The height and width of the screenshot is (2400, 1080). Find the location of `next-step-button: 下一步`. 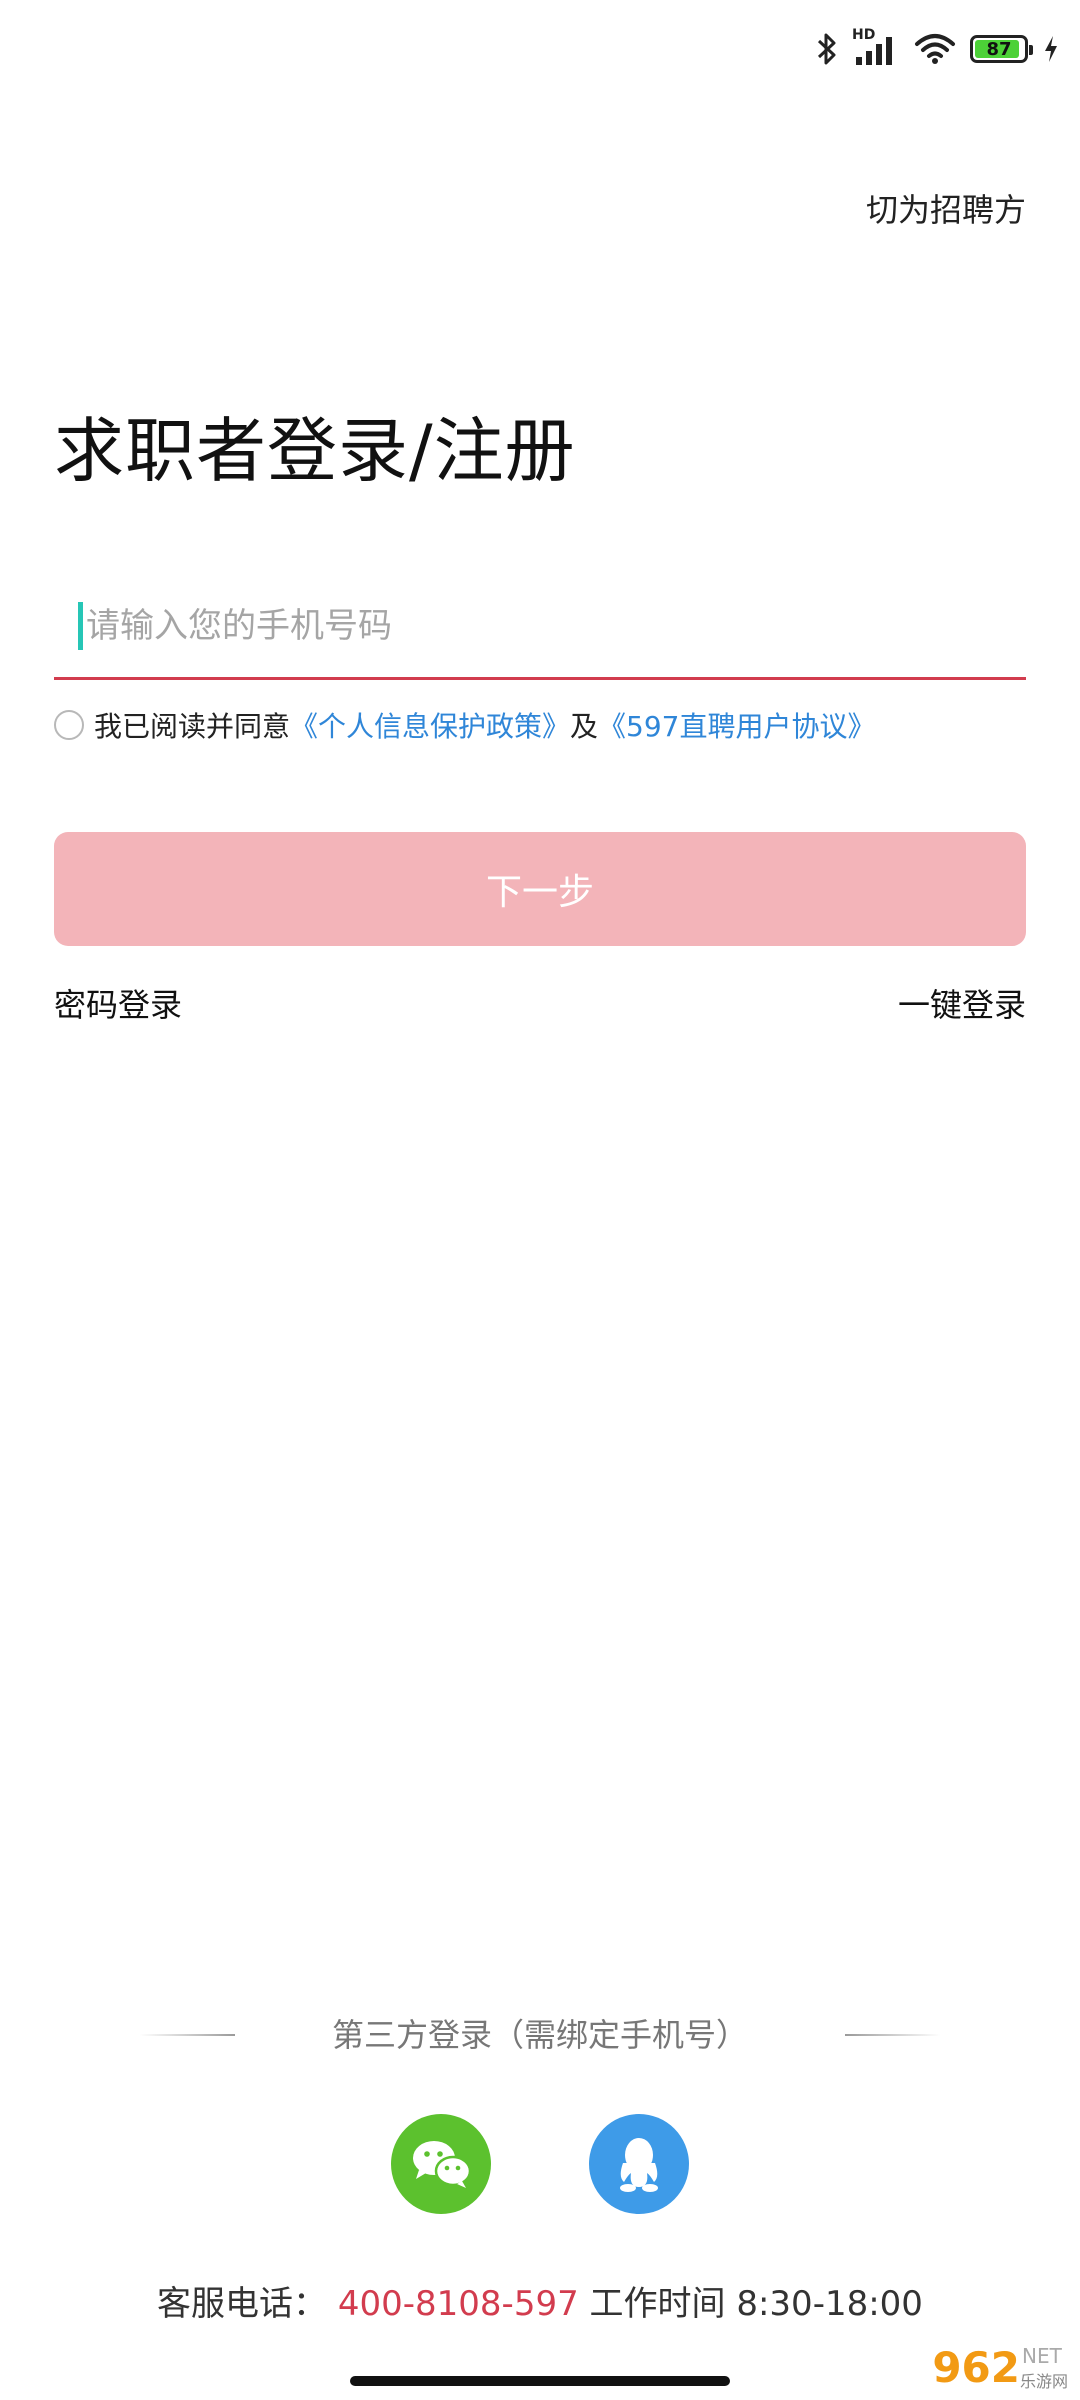

next-step-button: 下一步 is located at coordinates (540, 889).